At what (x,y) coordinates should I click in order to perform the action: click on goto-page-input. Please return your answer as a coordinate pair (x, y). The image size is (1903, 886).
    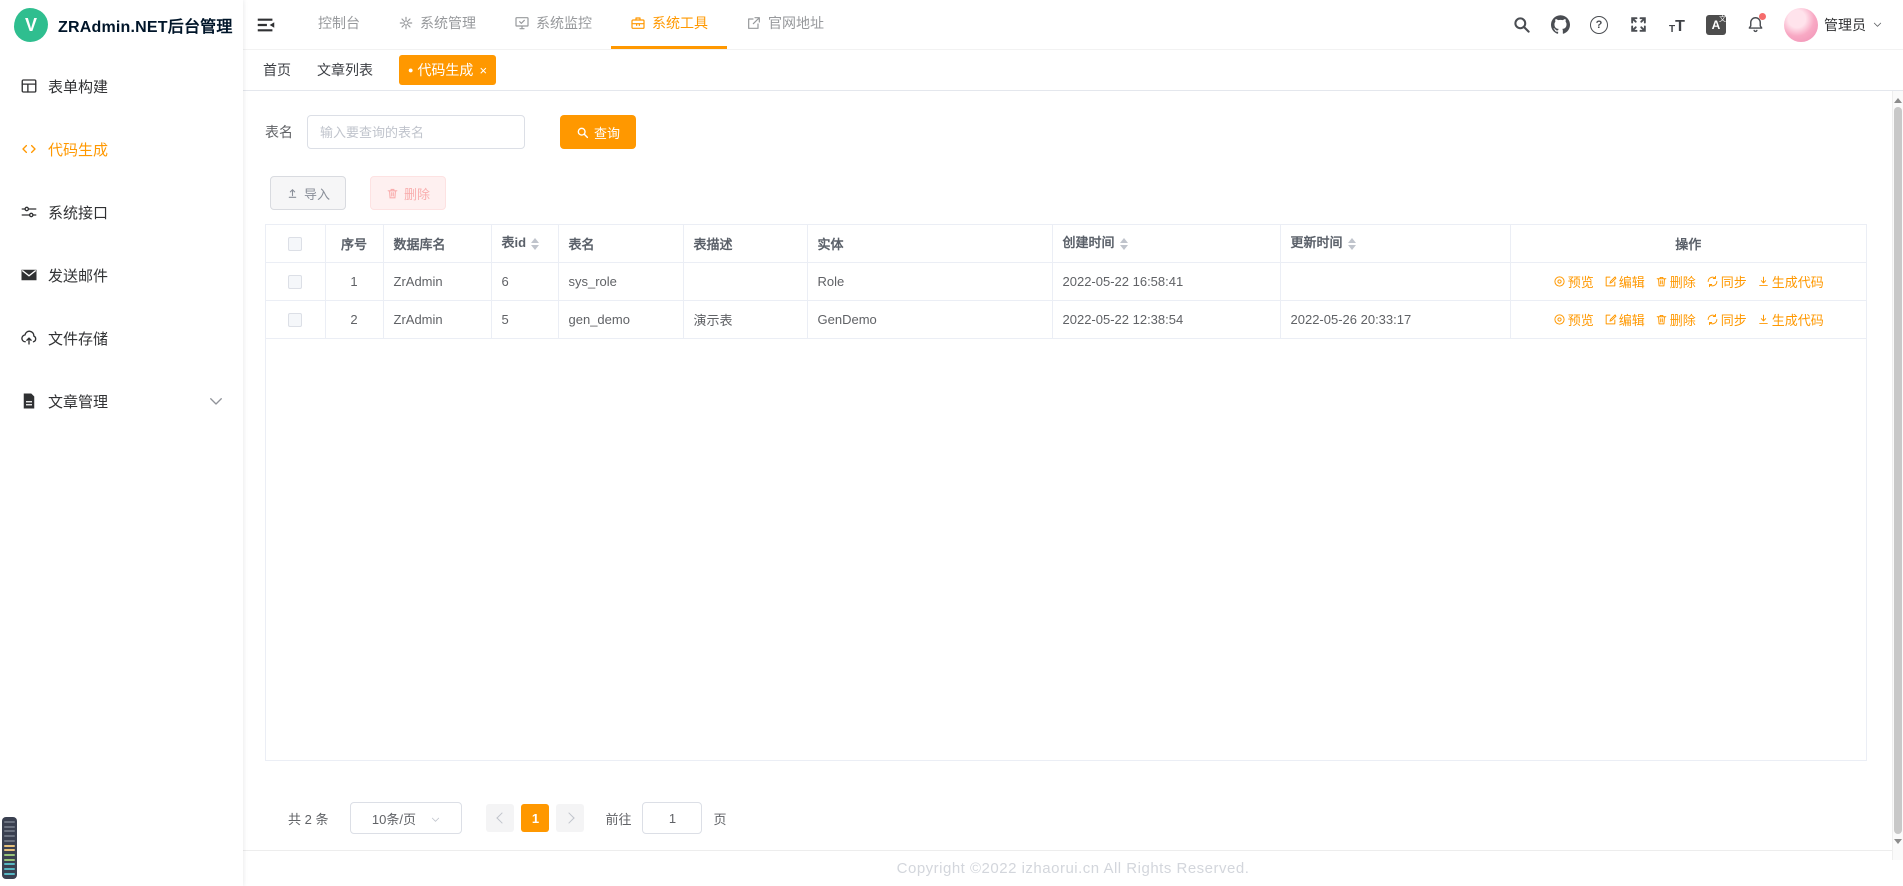
    Looking at the image, I should click on (672, 818).